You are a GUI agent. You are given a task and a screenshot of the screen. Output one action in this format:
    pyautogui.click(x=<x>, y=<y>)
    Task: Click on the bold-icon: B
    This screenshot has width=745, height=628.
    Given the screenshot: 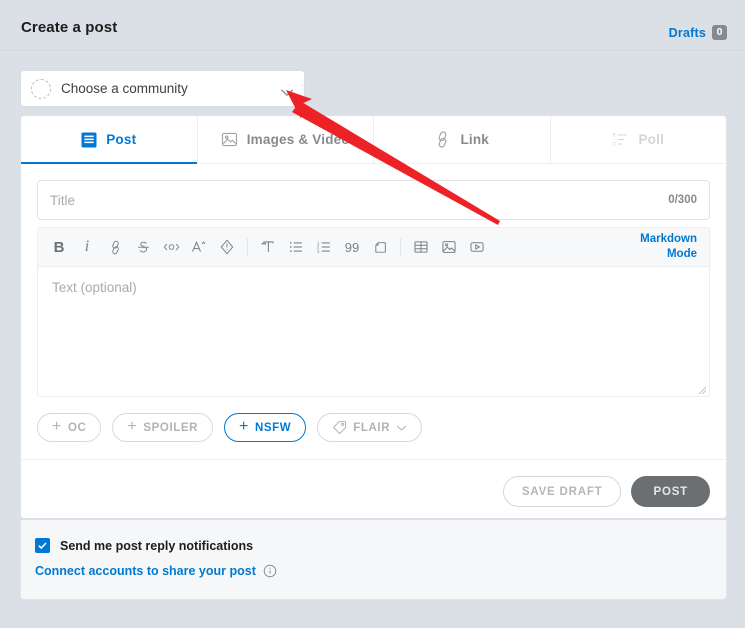 What is the action you would take?
    pyautogui.click(x=59, y=247)
    